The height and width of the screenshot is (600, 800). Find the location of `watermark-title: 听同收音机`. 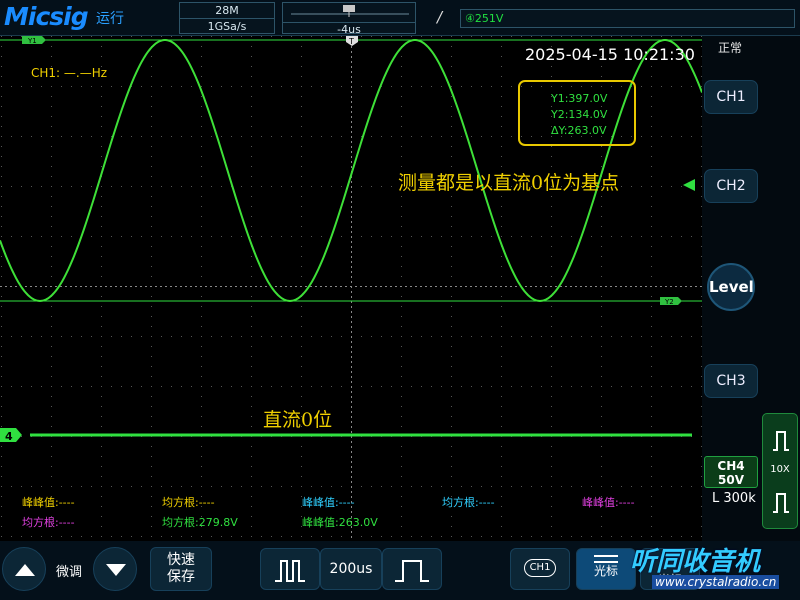

watermark-title: 听同收音机 is located at coordinates (695, 562).